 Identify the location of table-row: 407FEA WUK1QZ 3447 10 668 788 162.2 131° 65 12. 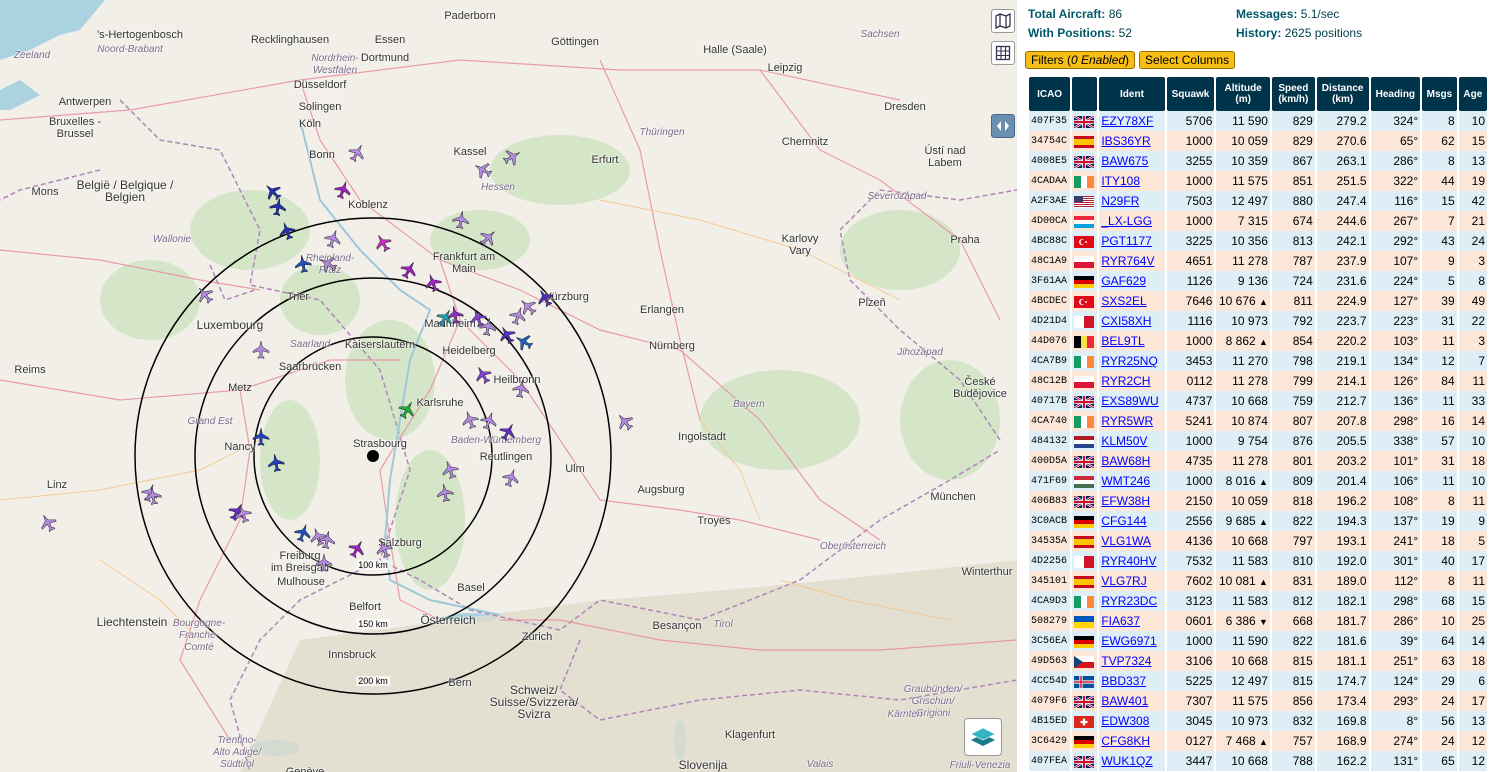
(1258, 761).